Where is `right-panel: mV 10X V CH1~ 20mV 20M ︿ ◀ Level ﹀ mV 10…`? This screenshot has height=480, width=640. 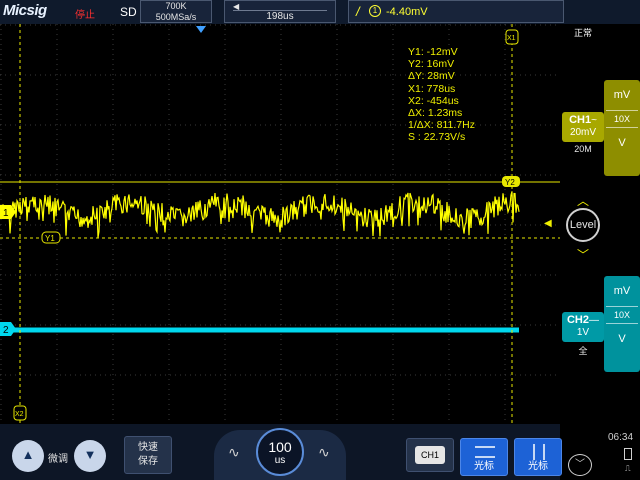
right-panel: mV 10X V CH1~ 20mV 20M ︿ ◀ Level ﹀ mV 10… is located at coordinates (592, 252).